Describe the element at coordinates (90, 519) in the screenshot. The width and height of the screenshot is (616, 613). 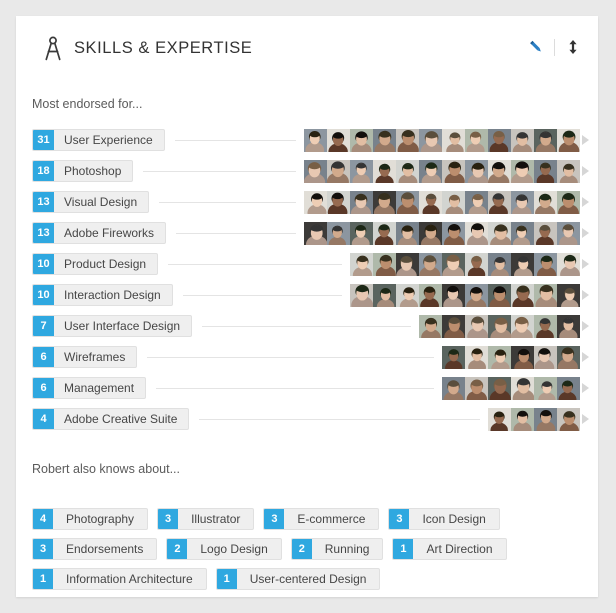
I see `also-knows-pill: 4 Photography` at that location.